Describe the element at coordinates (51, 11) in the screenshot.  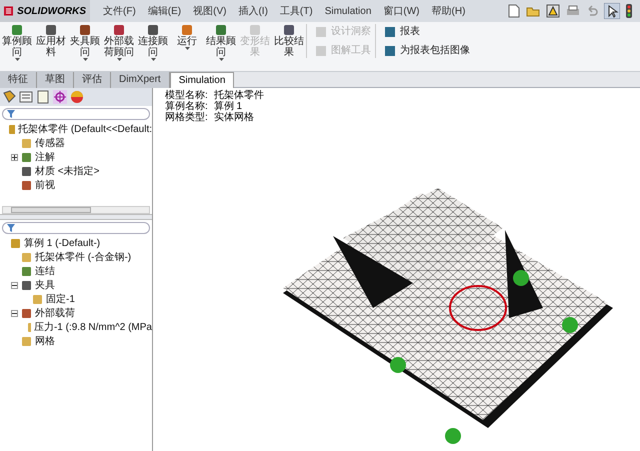
I see `app-name: SOLIDWORKS` at that location.